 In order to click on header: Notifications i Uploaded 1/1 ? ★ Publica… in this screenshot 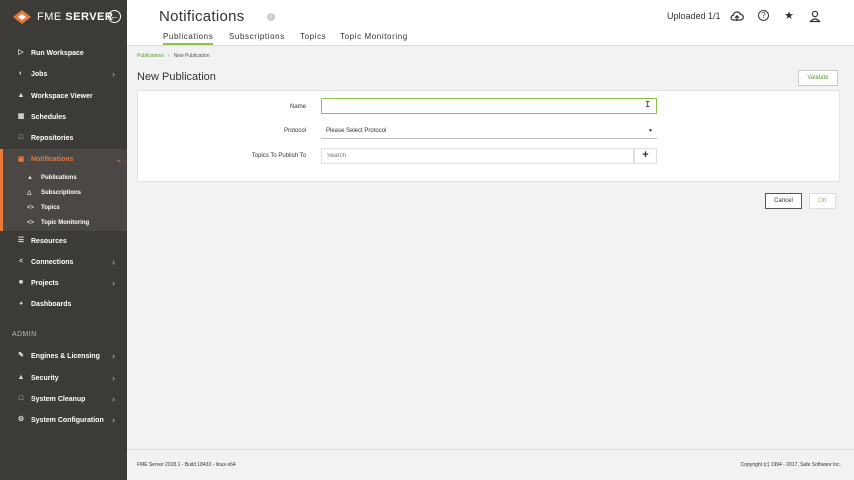, I will do `click(490, 23)`.